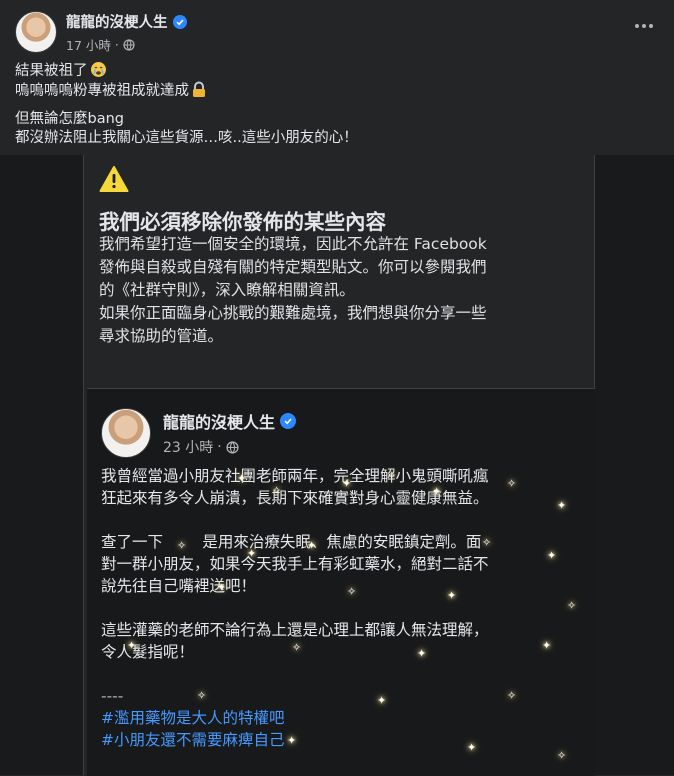  Describe the element at coordinates (291, 542) in the screenshot. I see `body-line: 查了一下 是用來治療失眠、焦慮的安眠鎮定劑。面` at that location.